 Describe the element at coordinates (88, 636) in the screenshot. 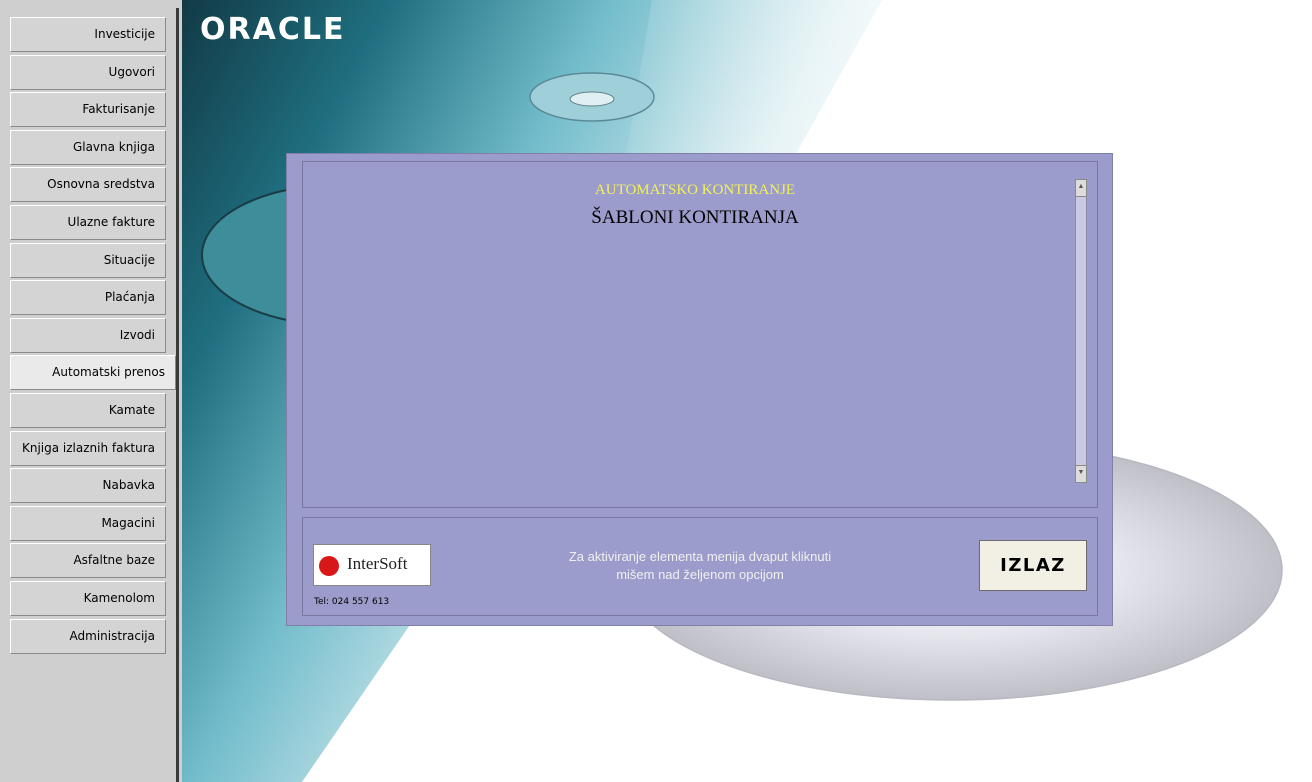

I see `menu-item-administracija: Administracija` at that location.